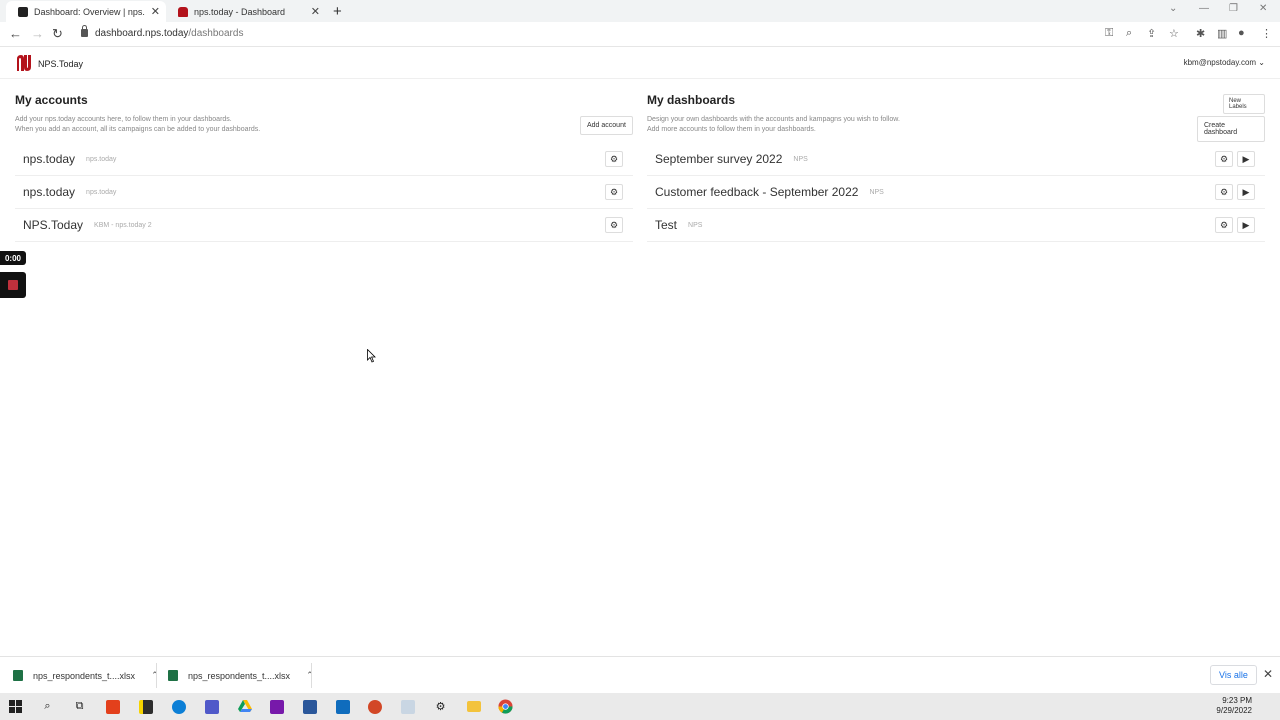  Describe the element at coordinates (142, 33) in the screenshot. I see `url-host: dashboard.nps.today` at that location.